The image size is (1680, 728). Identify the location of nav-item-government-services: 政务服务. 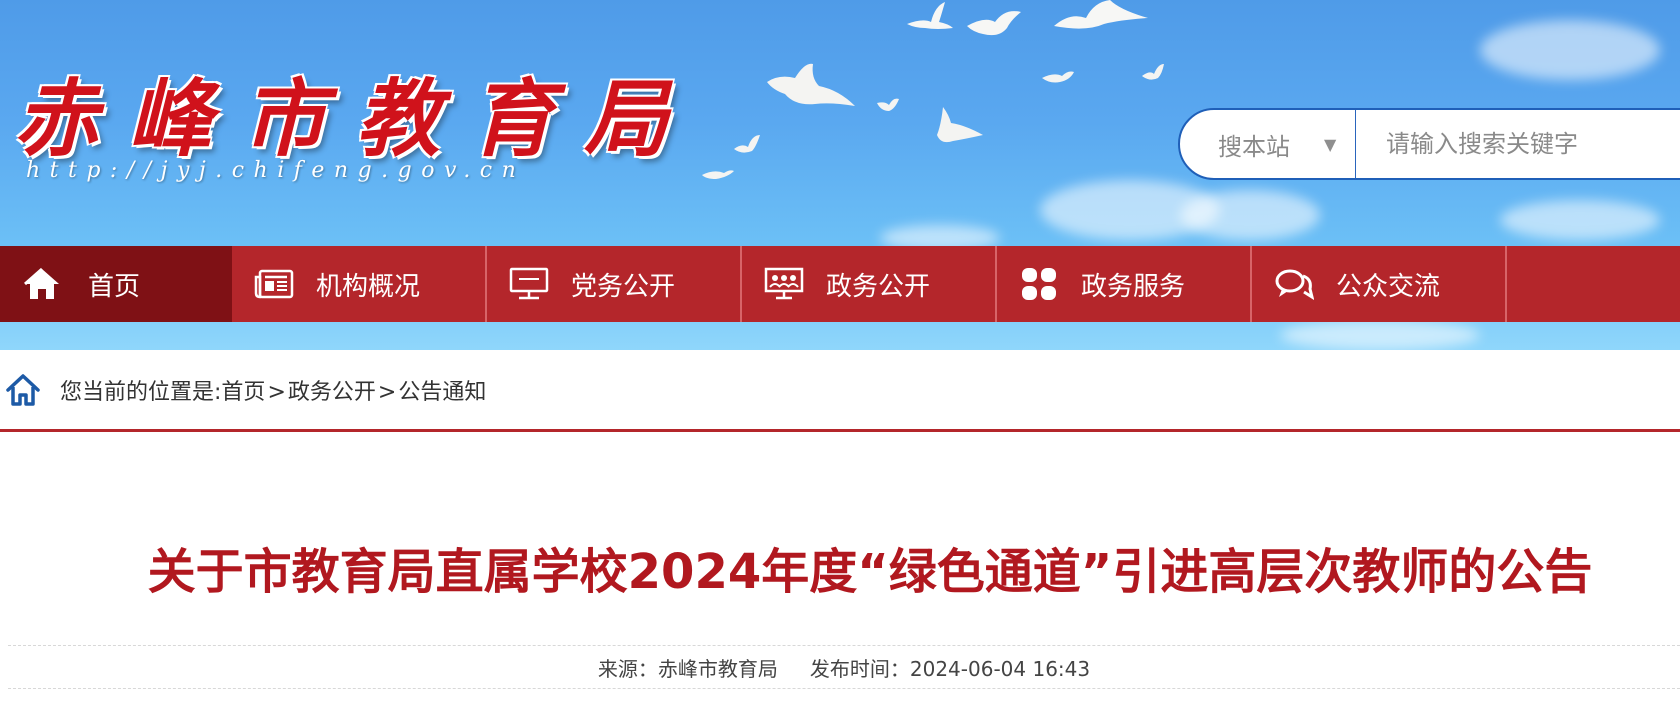
(1124, 284).